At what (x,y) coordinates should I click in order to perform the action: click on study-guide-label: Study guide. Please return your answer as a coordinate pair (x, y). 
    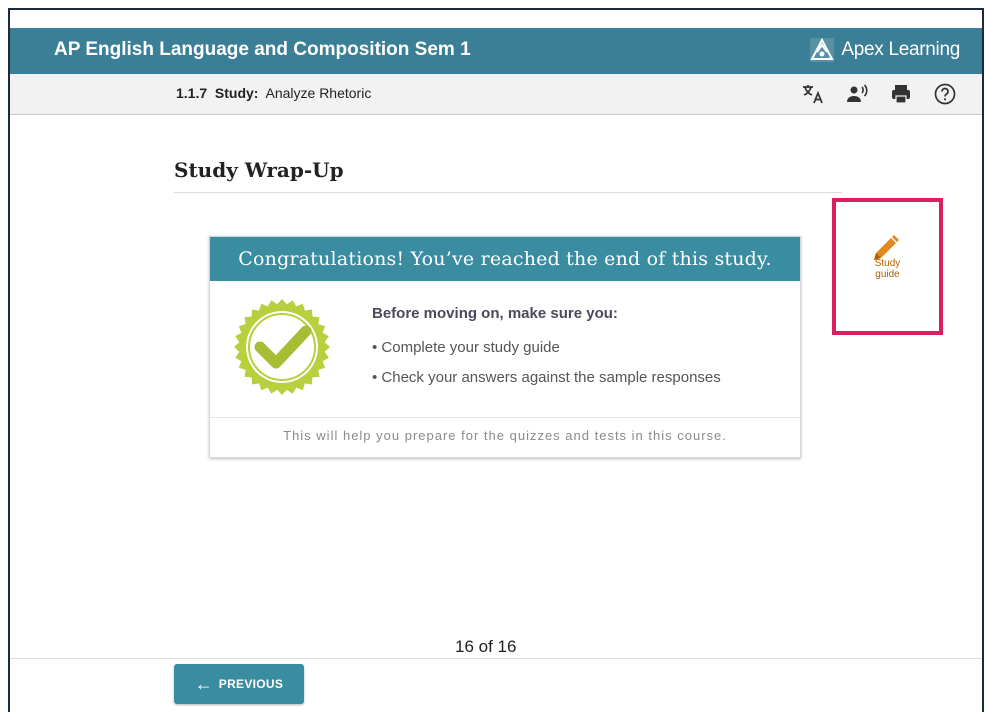
    Looking at the image, I should click on (887, 269).